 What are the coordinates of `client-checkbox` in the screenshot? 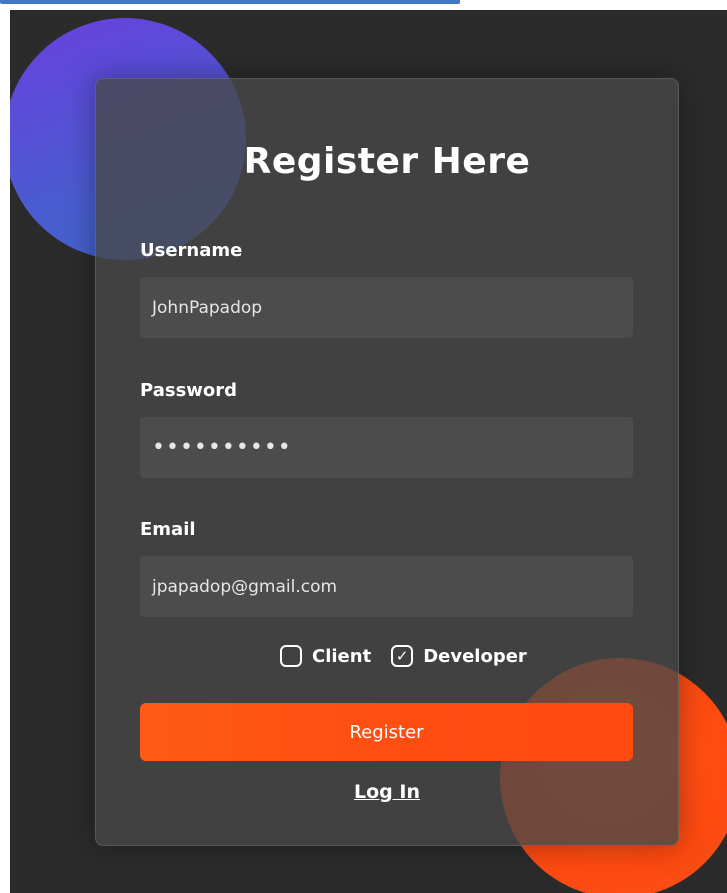 It's located at (291, 656).